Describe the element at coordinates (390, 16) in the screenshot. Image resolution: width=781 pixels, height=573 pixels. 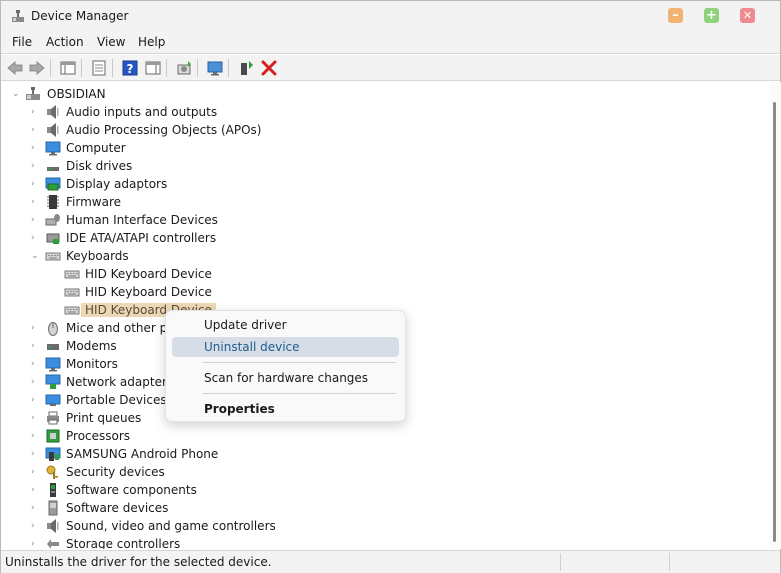
I see `title-bar: Device Manager – + ✕` at that location.